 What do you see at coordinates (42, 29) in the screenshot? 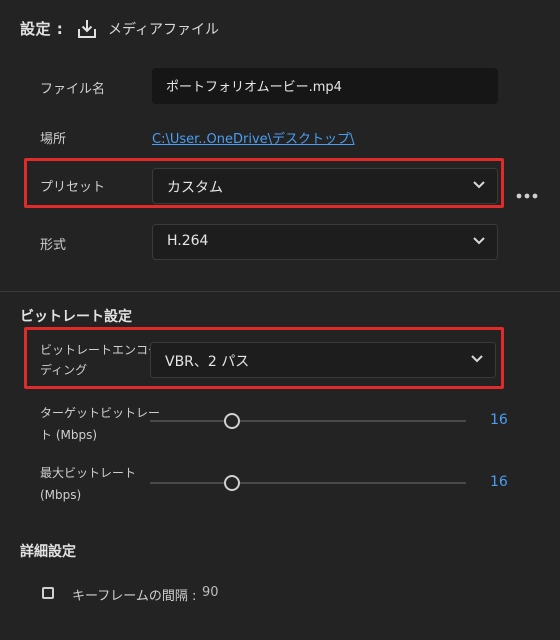
I see `panel-title: 設定 :` at bounding box center [42, 29].